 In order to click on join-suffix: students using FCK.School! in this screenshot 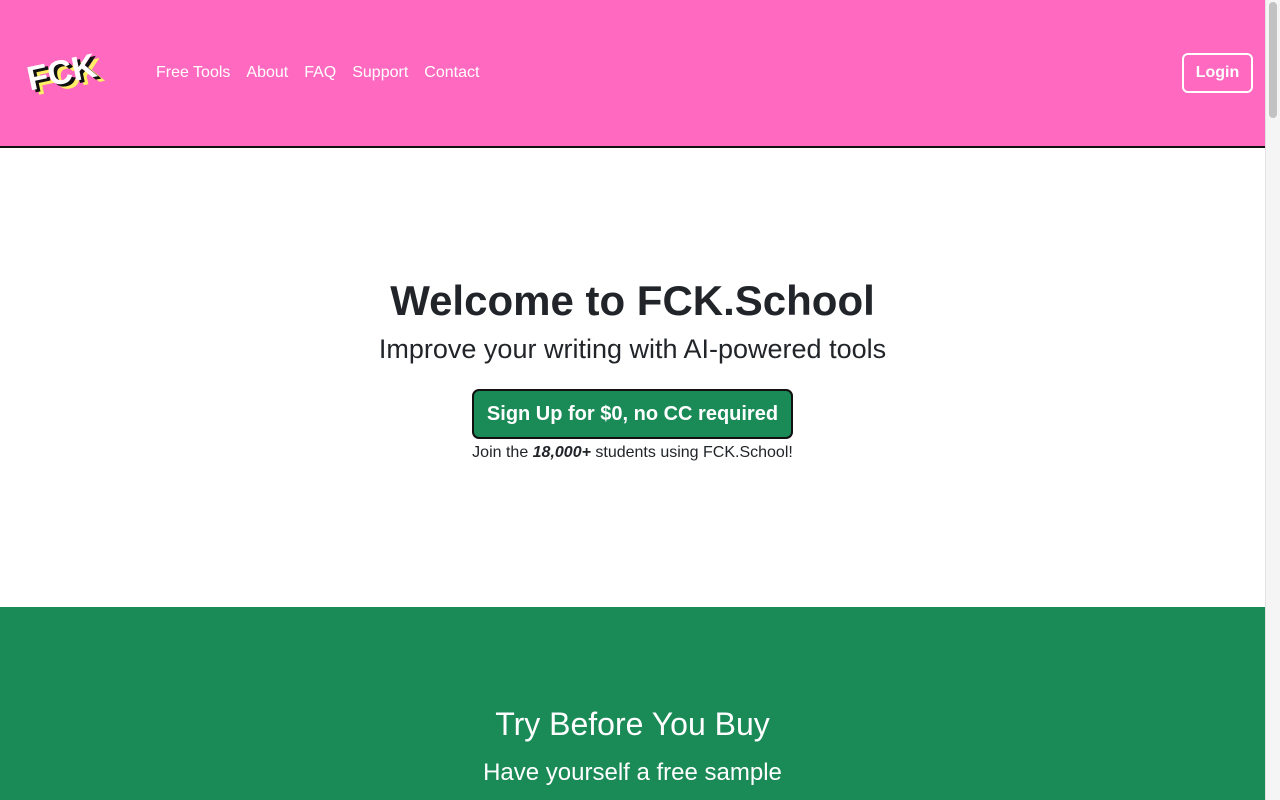, I will do `click(691, 452)`.